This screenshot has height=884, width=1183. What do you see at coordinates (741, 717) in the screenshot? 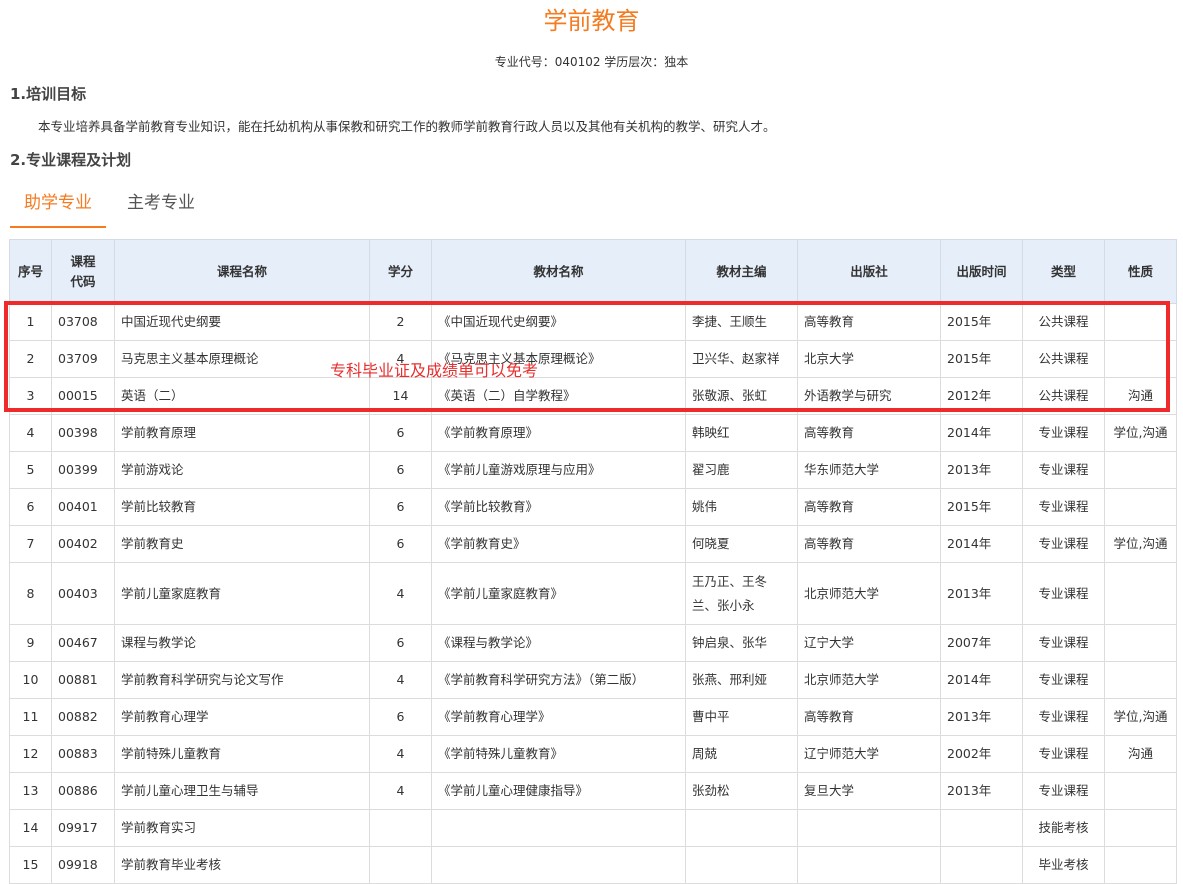
I see `table-cell: 曹中平` at bounding box center [741, 717].